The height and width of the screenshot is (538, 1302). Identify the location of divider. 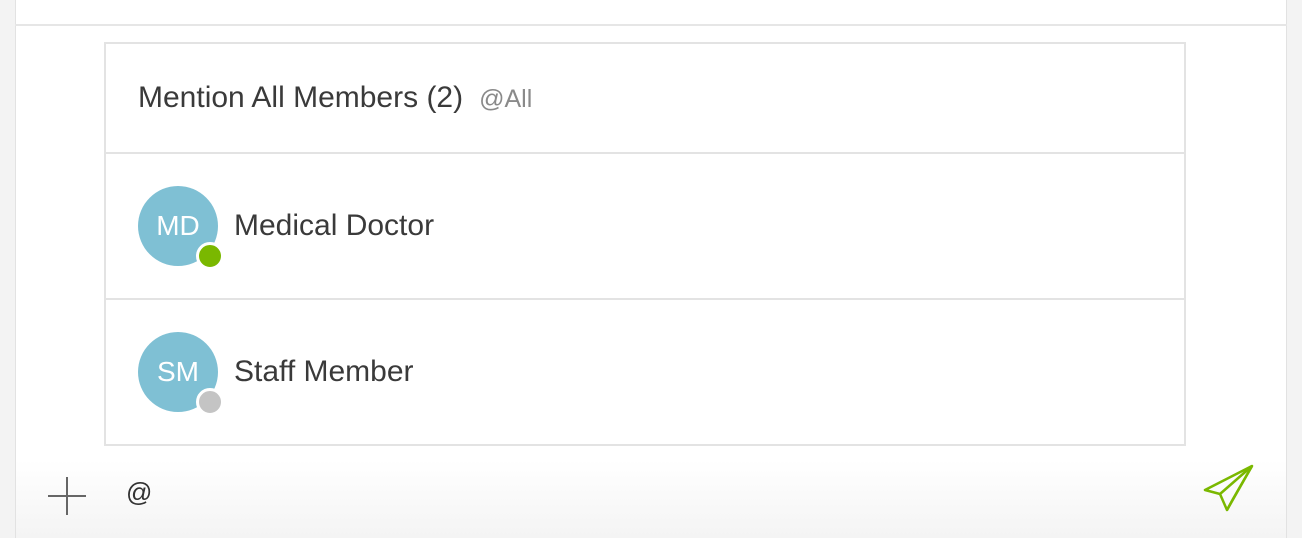
(651, 25).